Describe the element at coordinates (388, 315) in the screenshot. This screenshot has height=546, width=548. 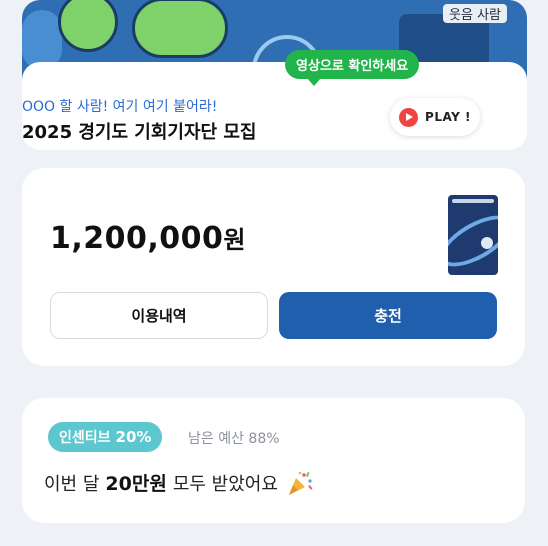
I see `charge-button: 충전` at that location.